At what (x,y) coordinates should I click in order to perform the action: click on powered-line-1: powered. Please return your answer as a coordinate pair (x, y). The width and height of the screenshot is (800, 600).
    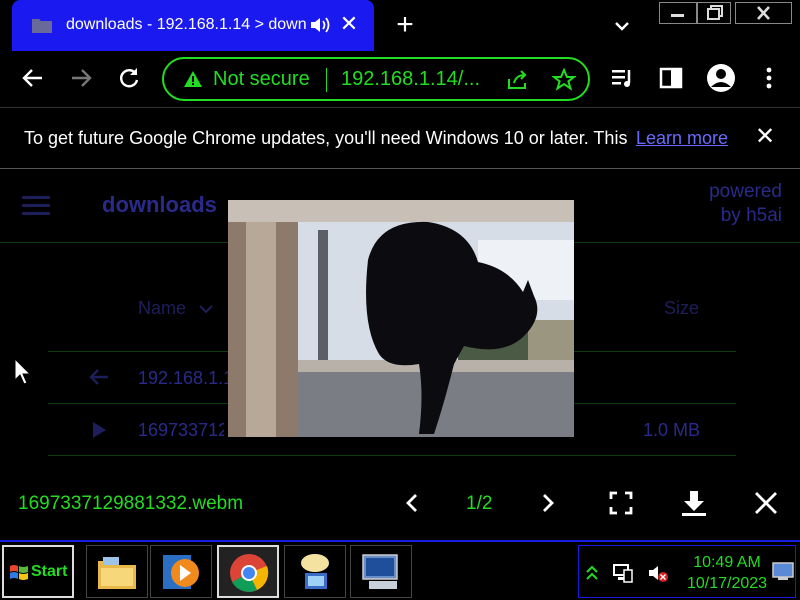
    Looking at the image, I should click on (745, 191).